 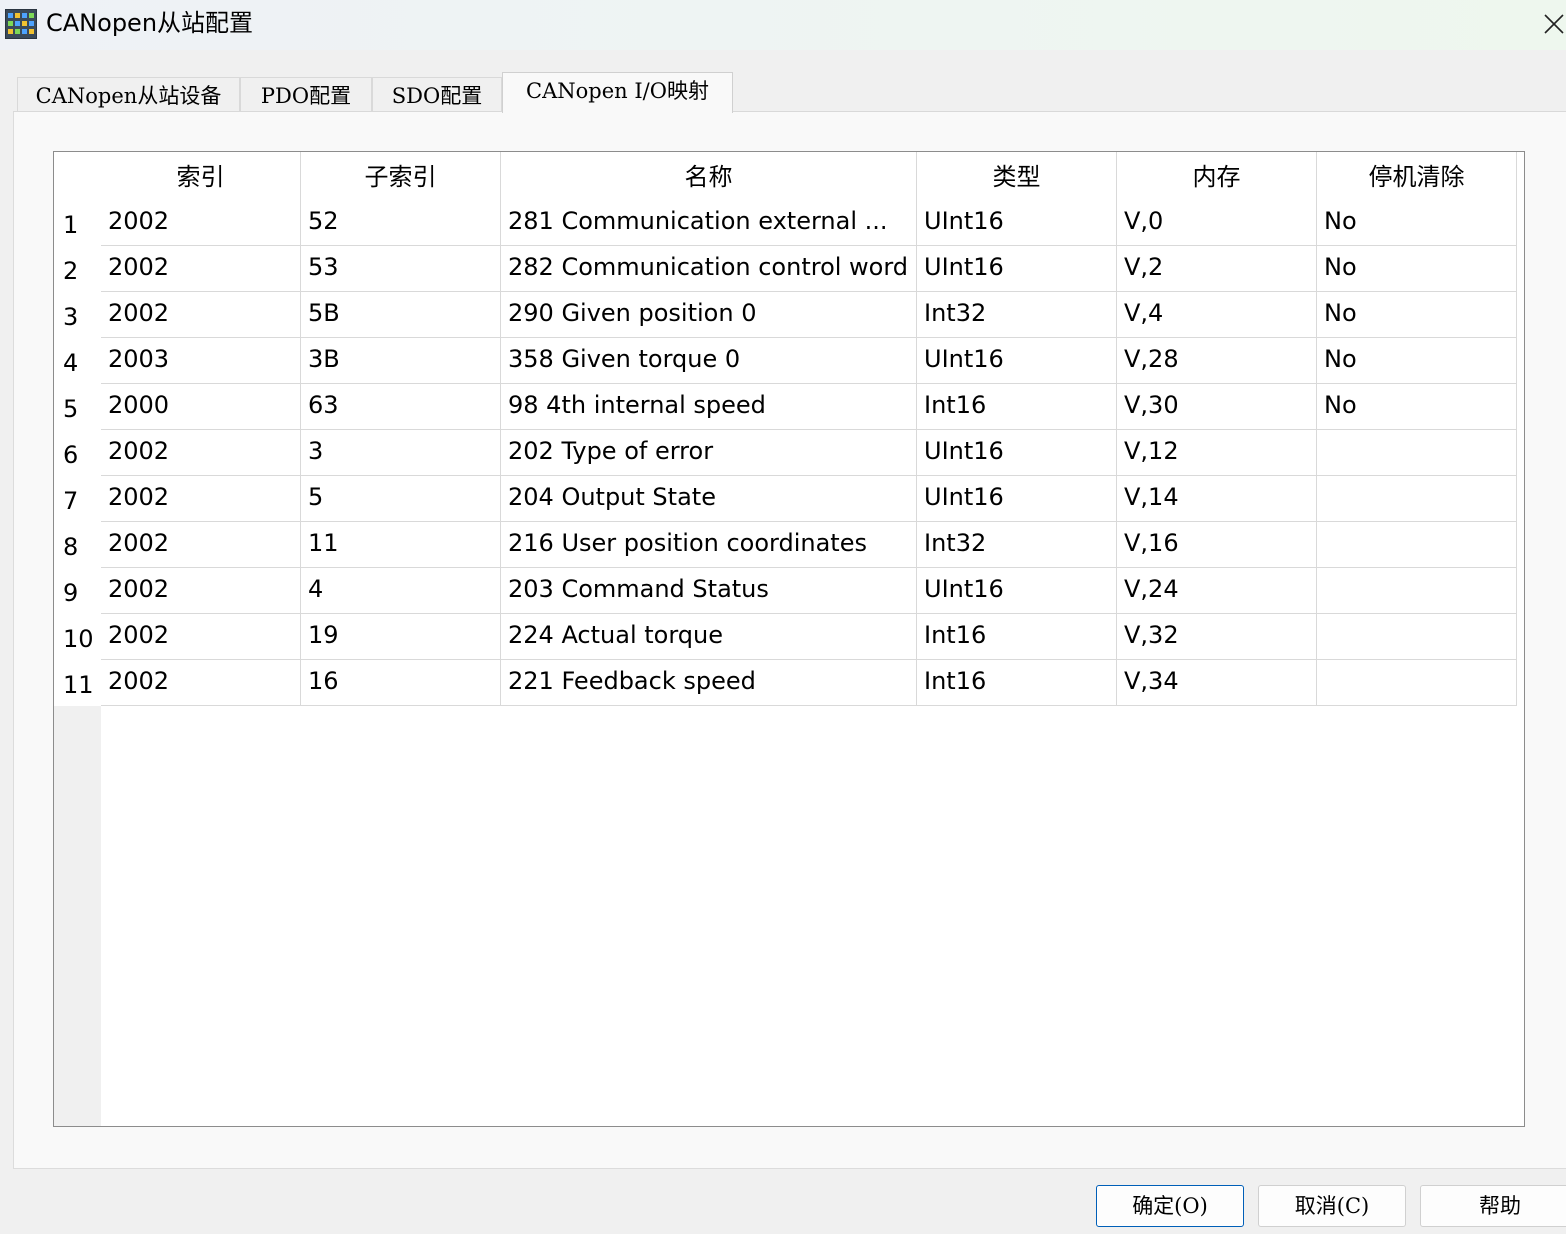 What do you see at coordinates (617, 92) in the screenshot?
I see `tab-io-mapping: CANopen I/O映射` at bounding box center [617, 92].